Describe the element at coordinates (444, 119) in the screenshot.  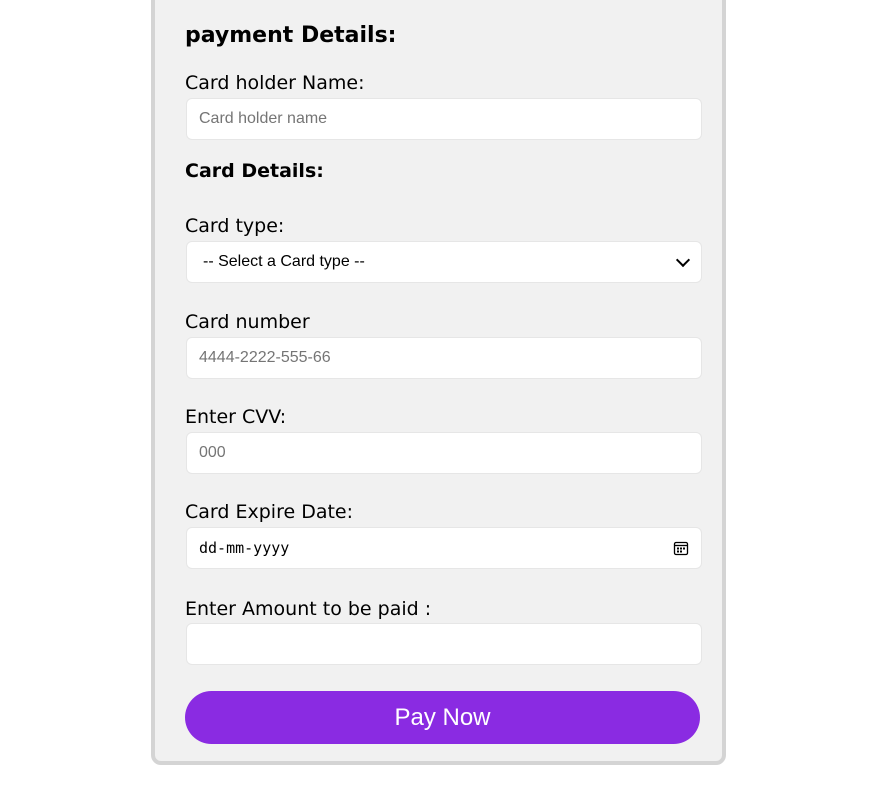
I see `holder-name-input: Card holder name` at that location.